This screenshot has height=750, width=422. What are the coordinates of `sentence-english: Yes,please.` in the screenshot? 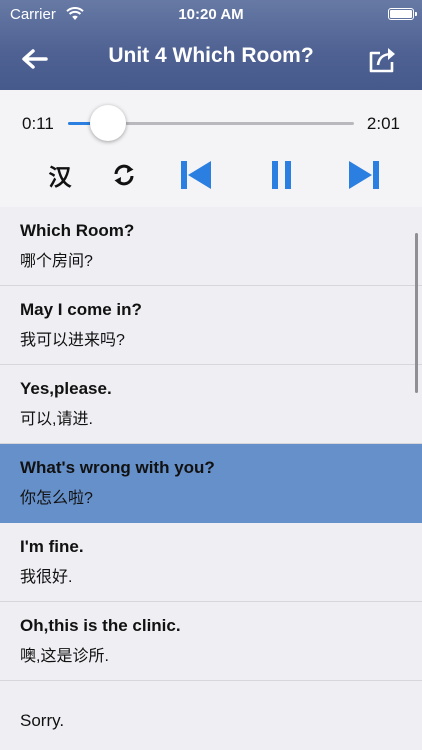 It's located at (66, 388).